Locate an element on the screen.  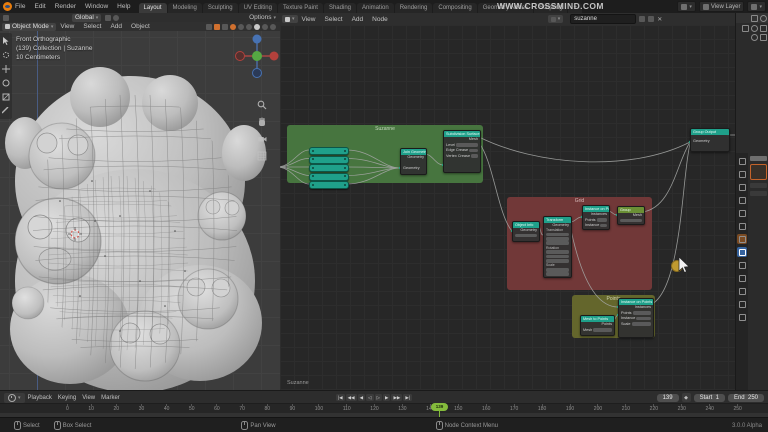
workspace-tab: UV Editing is located at coordinates (257, 8).